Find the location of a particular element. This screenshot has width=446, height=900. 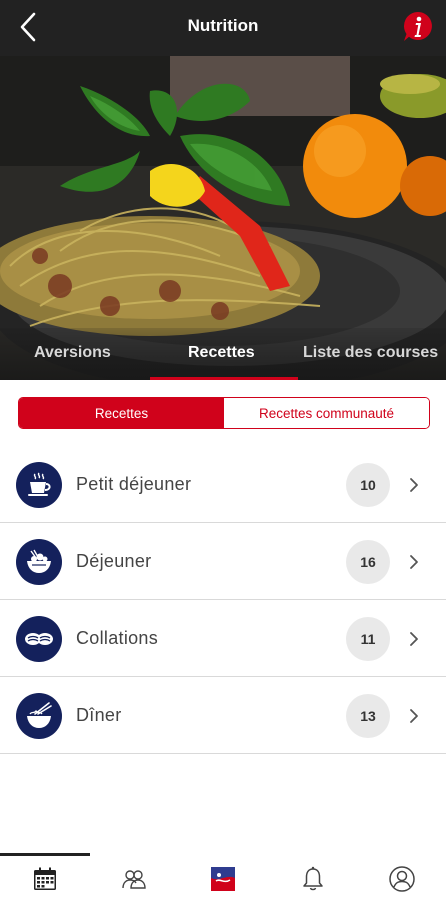

app-logo-icon is located at coordinates (223, 879).